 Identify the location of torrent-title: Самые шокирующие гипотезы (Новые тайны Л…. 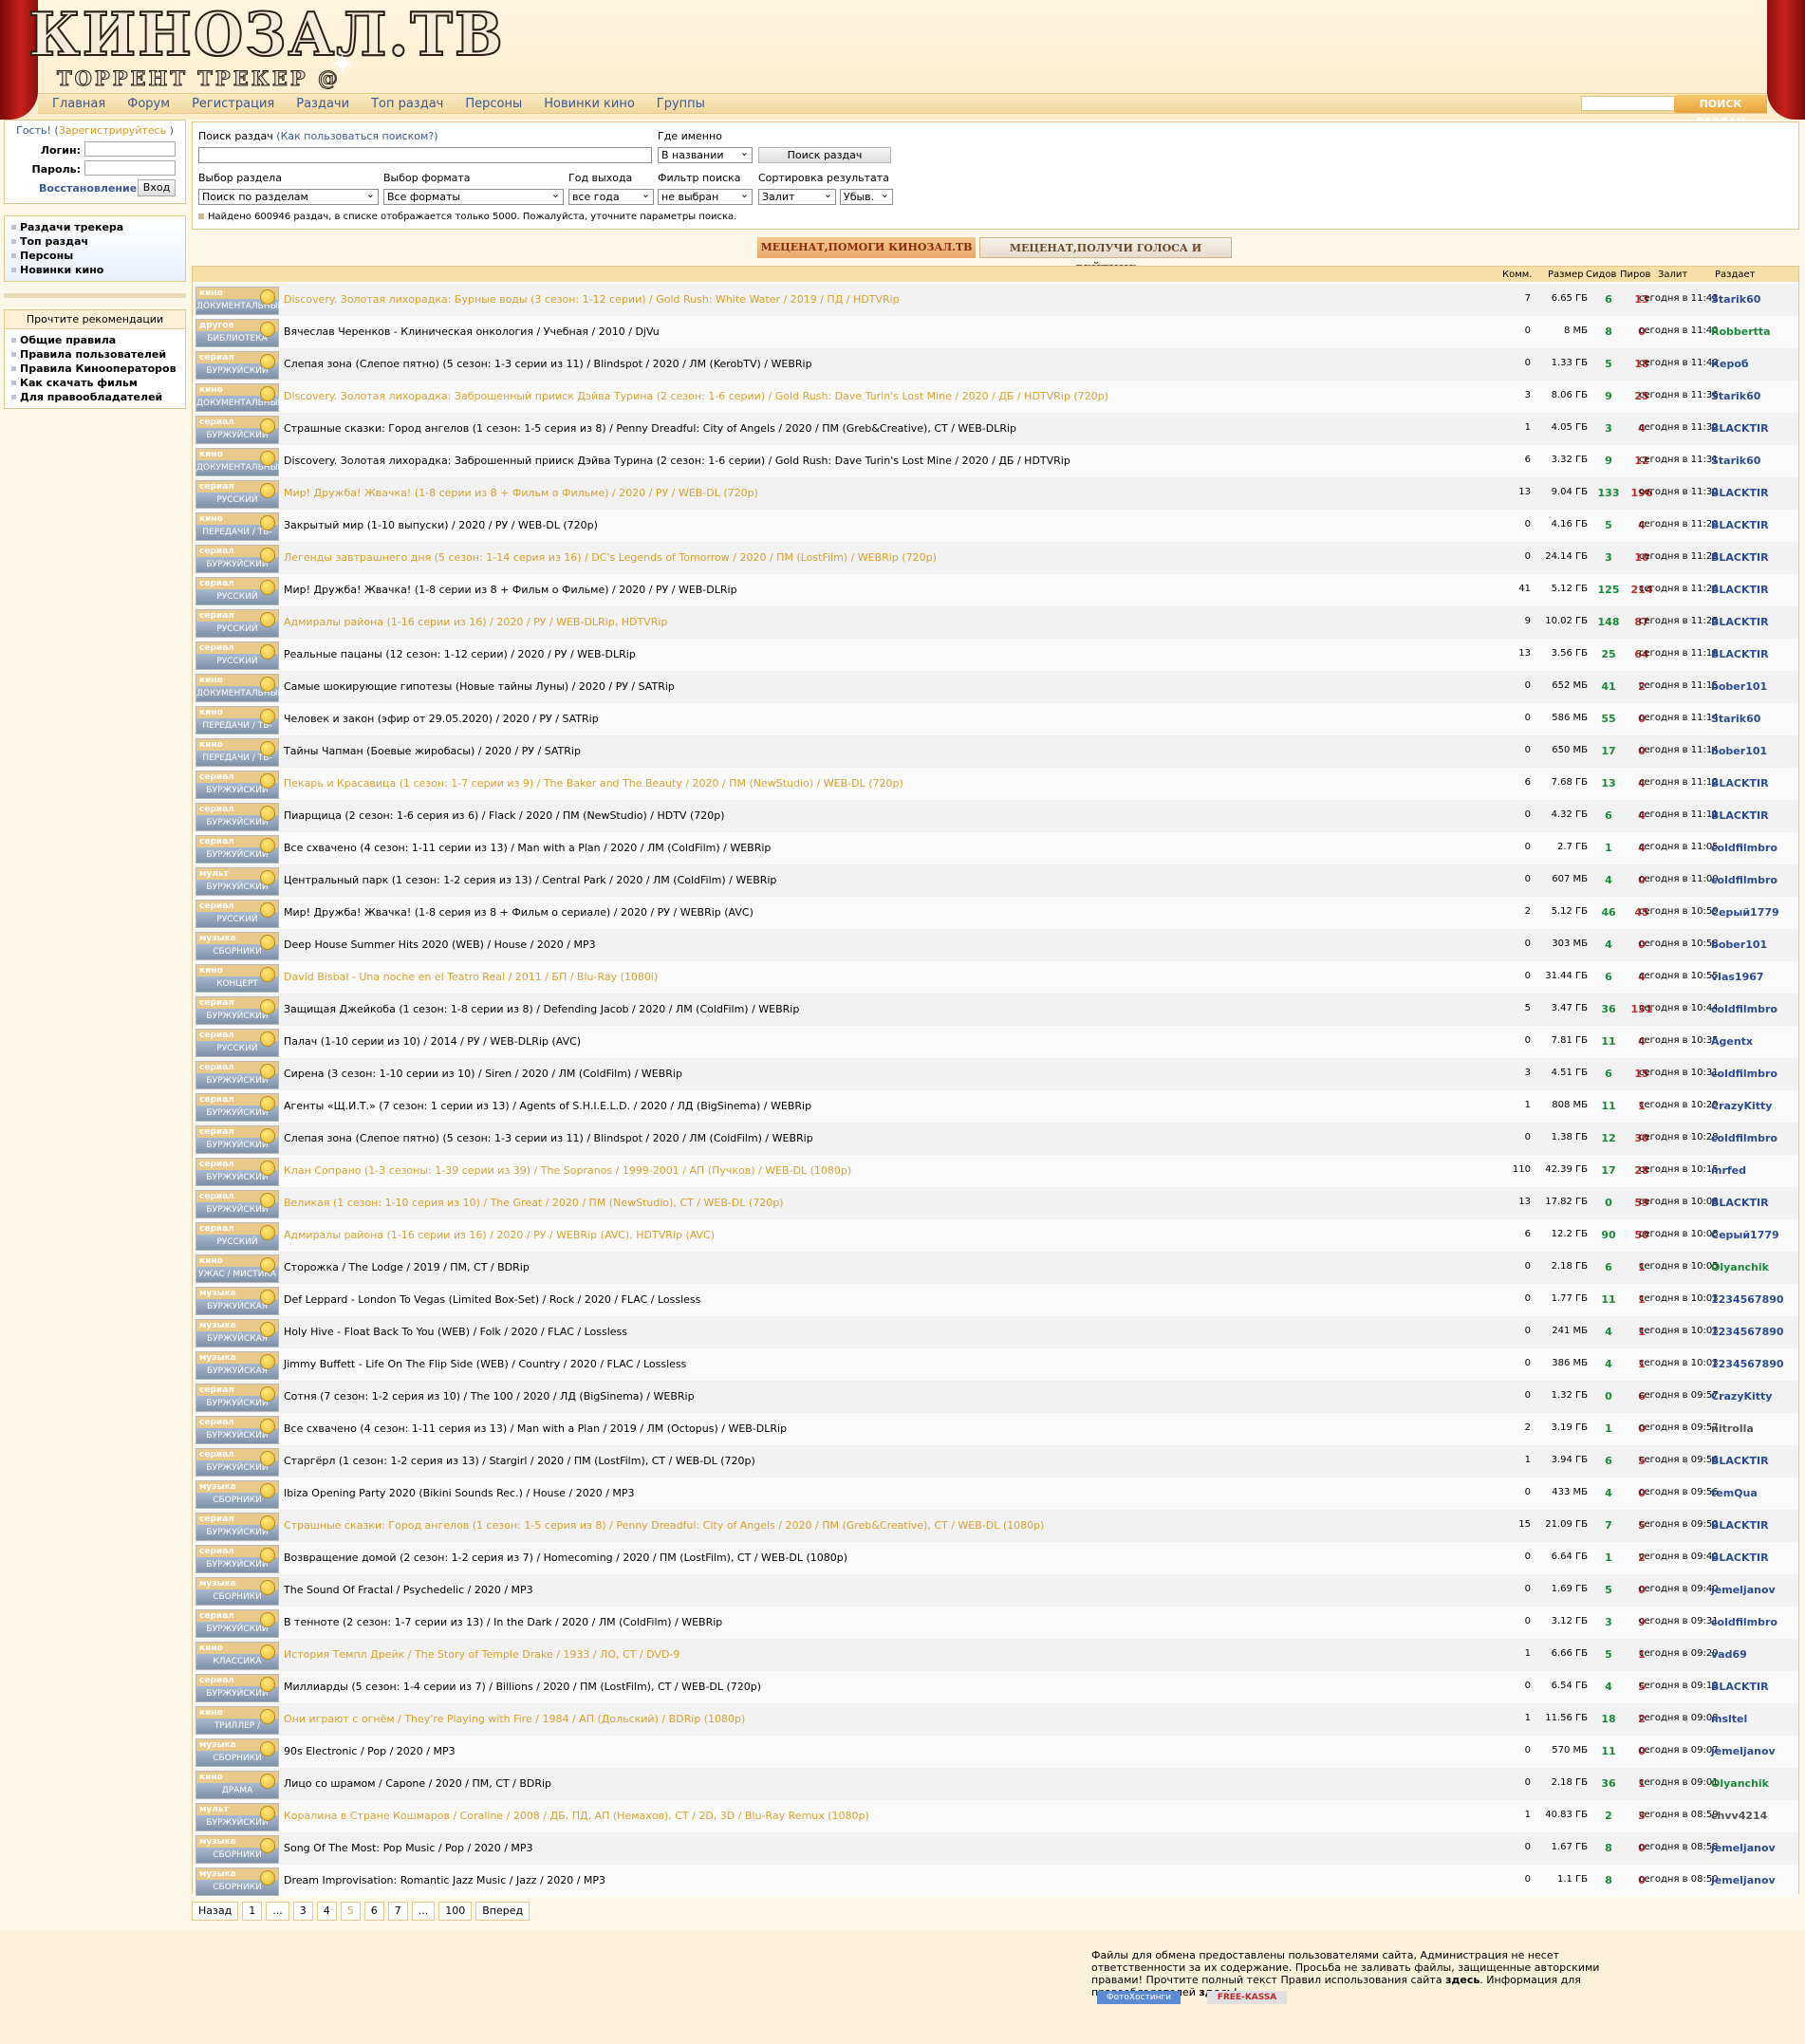
(480, 686).